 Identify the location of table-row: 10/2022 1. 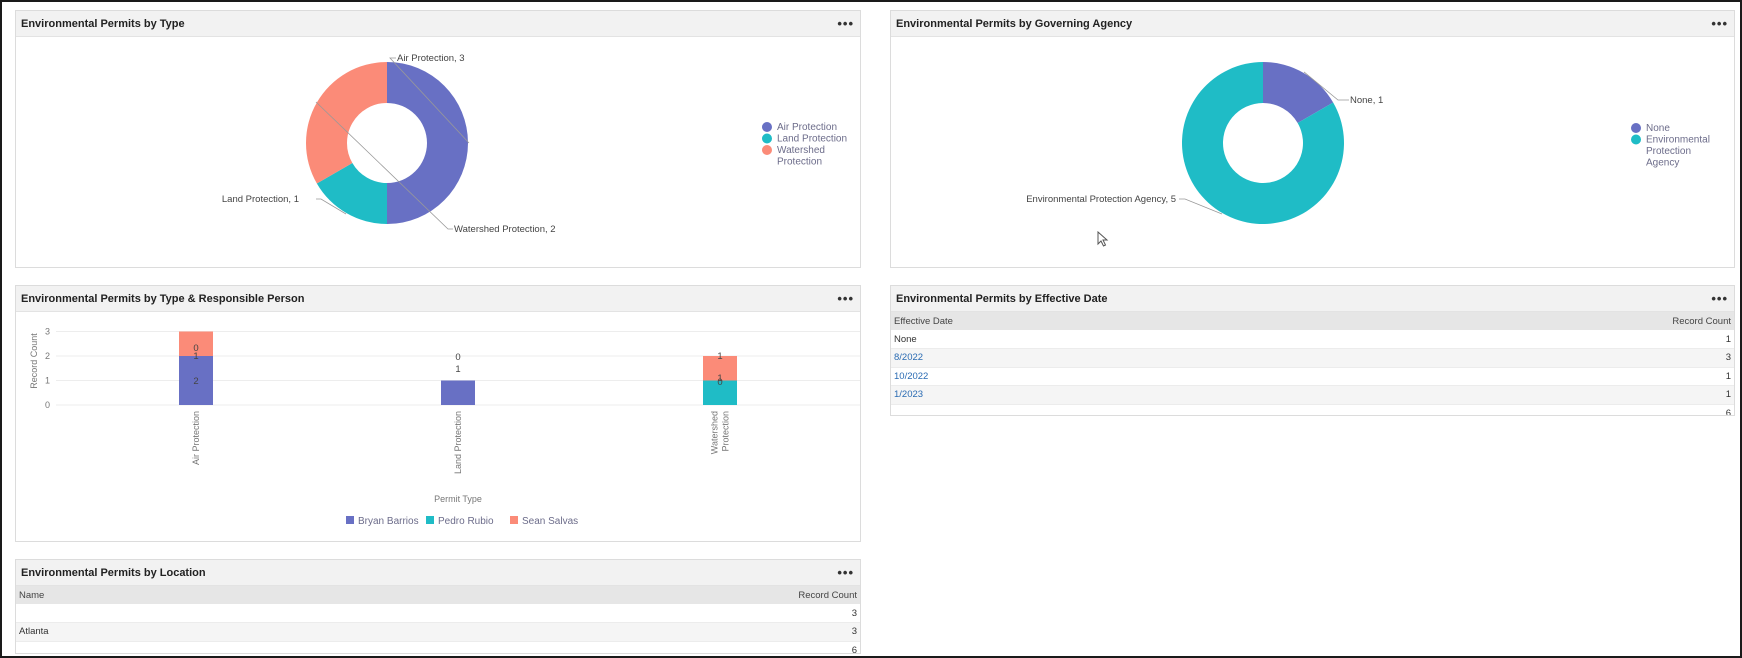
(1312, 376).